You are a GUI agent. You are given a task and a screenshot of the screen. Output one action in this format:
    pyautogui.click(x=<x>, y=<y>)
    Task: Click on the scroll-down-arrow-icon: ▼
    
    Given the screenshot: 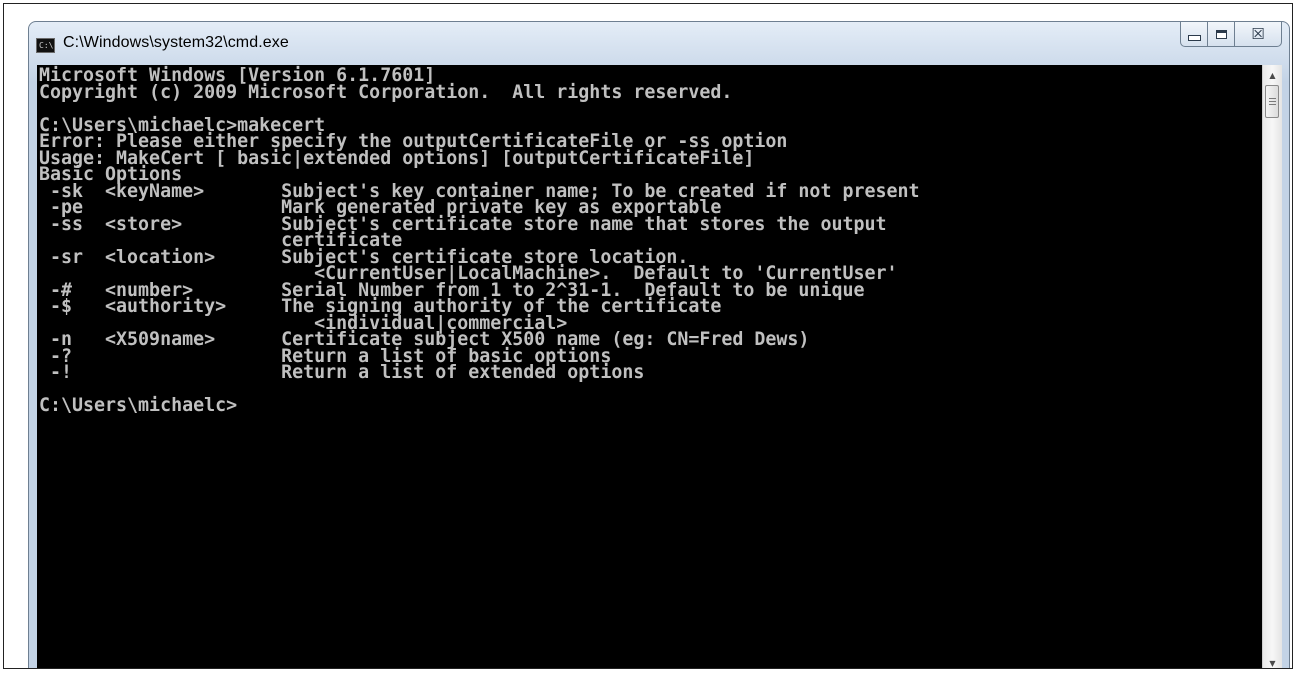 What is the action you would take?
    pyautogui.click(x=1272, y=661)
    